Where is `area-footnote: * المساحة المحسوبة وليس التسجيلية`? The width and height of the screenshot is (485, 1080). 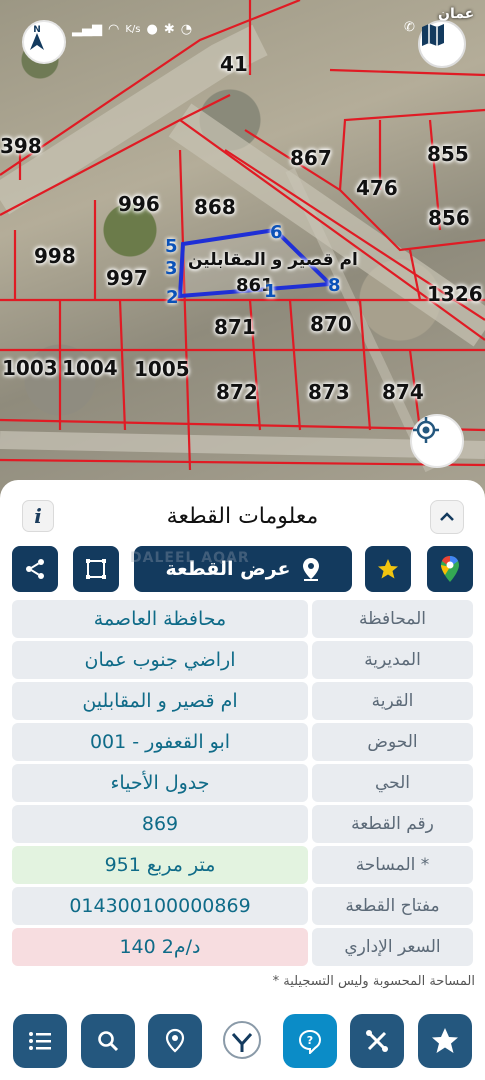 area-footnote: * المساحة المحسوبة وليس التسجيلية is located at coordinates (373, 981).